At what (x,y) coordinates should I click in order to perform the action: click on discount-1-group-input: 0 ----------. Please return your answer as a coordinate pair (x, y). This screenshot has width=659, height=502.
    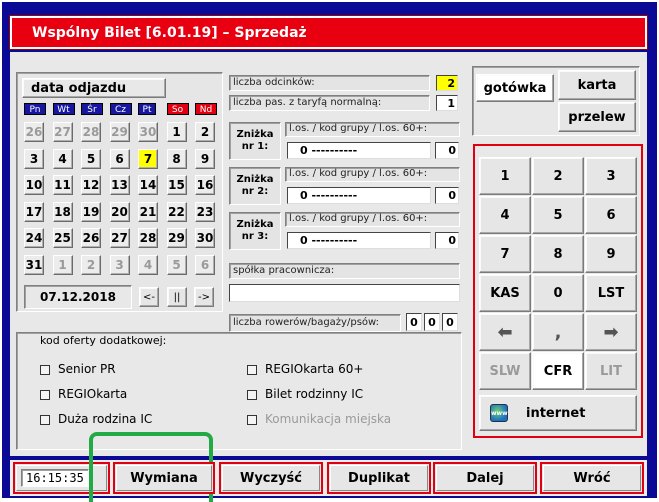
    Looking at the image, I should click on (359, 150).